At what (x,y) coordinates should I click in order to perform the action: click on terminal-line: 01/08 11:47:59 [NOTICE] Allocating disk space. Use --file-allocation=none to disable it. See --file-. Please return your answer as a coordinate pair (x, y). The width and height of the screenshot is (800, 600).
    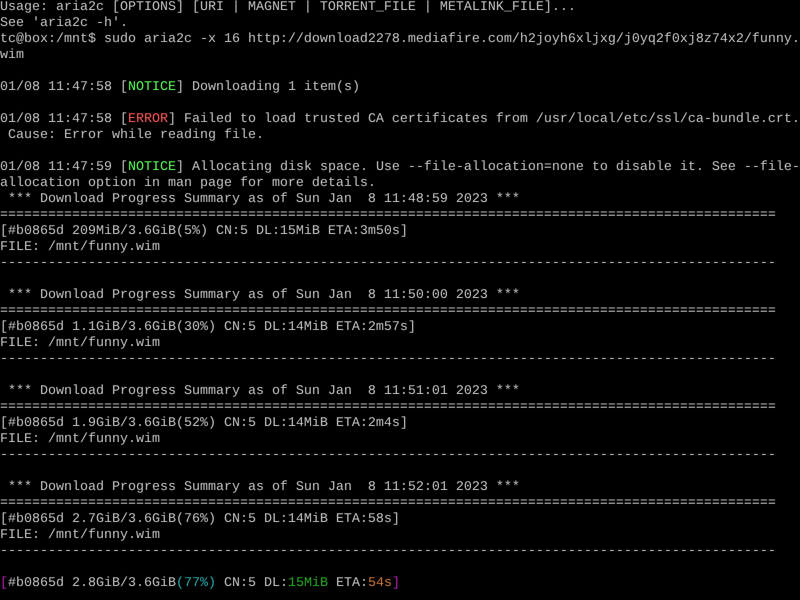
    Looking at the image, I should click on (400, 168).